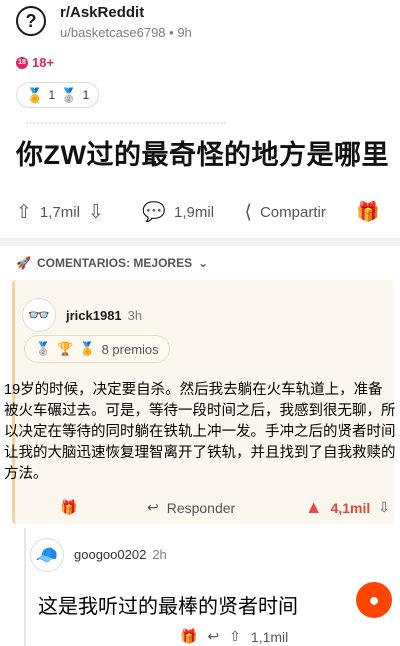  I want to click on reply-author: googoo0202, so click(110, 554).